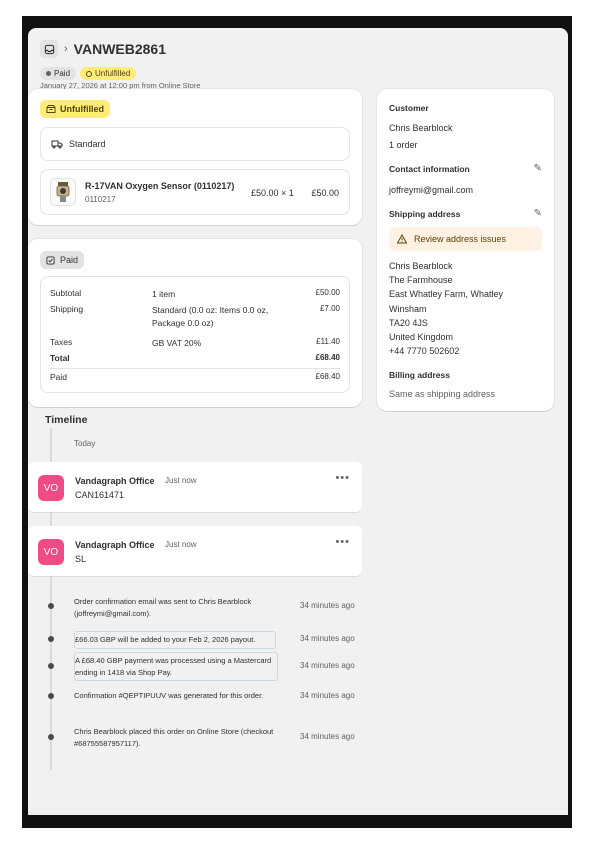 Image resolution: width=595 pixels, height=842 pixels. What do you see at coordinates (329, 308) in the screenshot?
I see `row-amount: £7.00` at bounding box center [329, 308].